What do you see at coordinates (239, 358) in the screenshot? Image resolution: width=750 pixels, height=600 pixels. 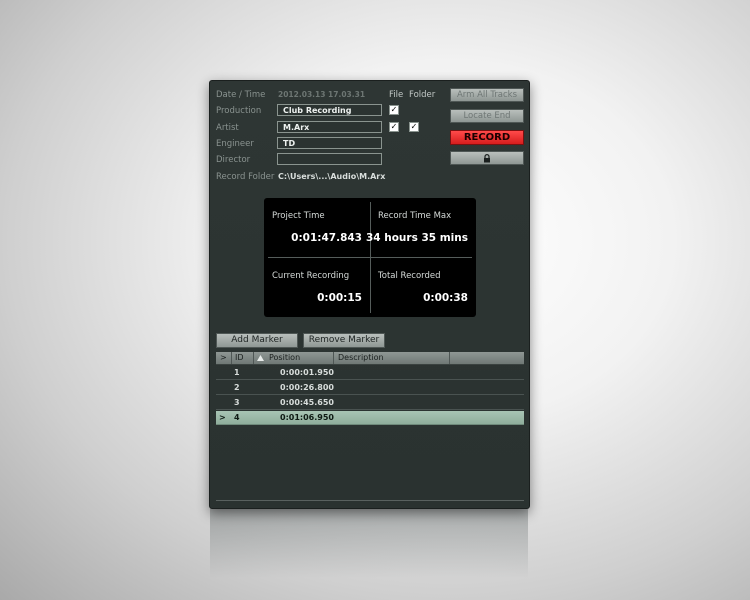 I see `column-id-header: ID` at bounding box center [239, 358].